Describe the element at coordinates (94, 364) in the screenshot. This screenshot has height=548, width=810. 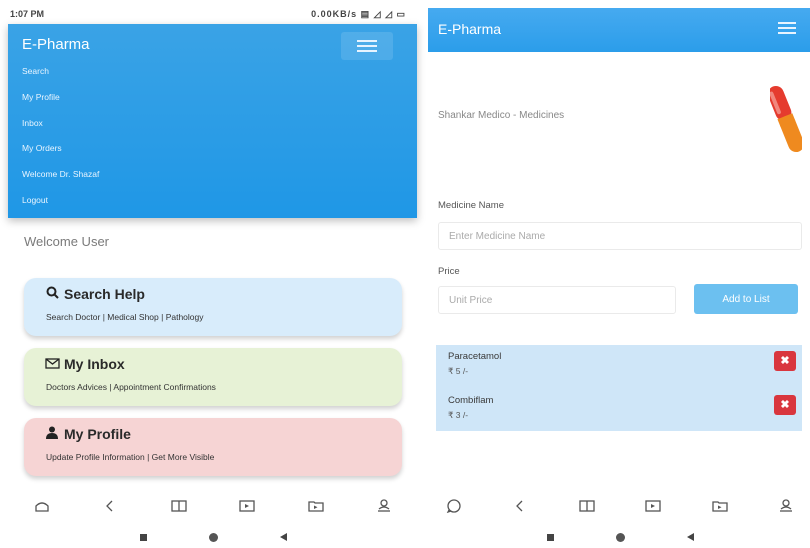
I see `card-title-text: My Inbox` at that location.